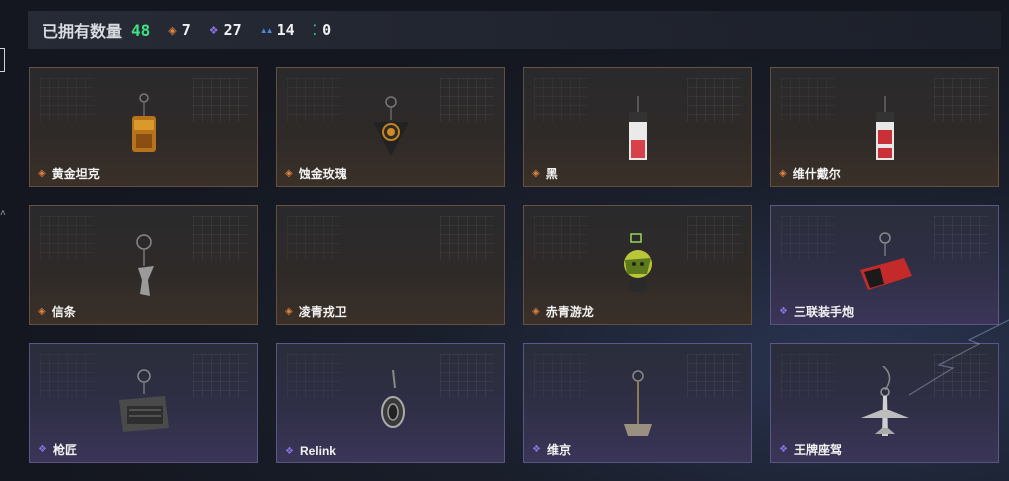 The image size is (1009, 481). I want to click on owned-count-bar: 已拥有数量 48 ◈ 7 ❖ 27 ▲▲ 14 ⁚ 0, so click(514, 30).